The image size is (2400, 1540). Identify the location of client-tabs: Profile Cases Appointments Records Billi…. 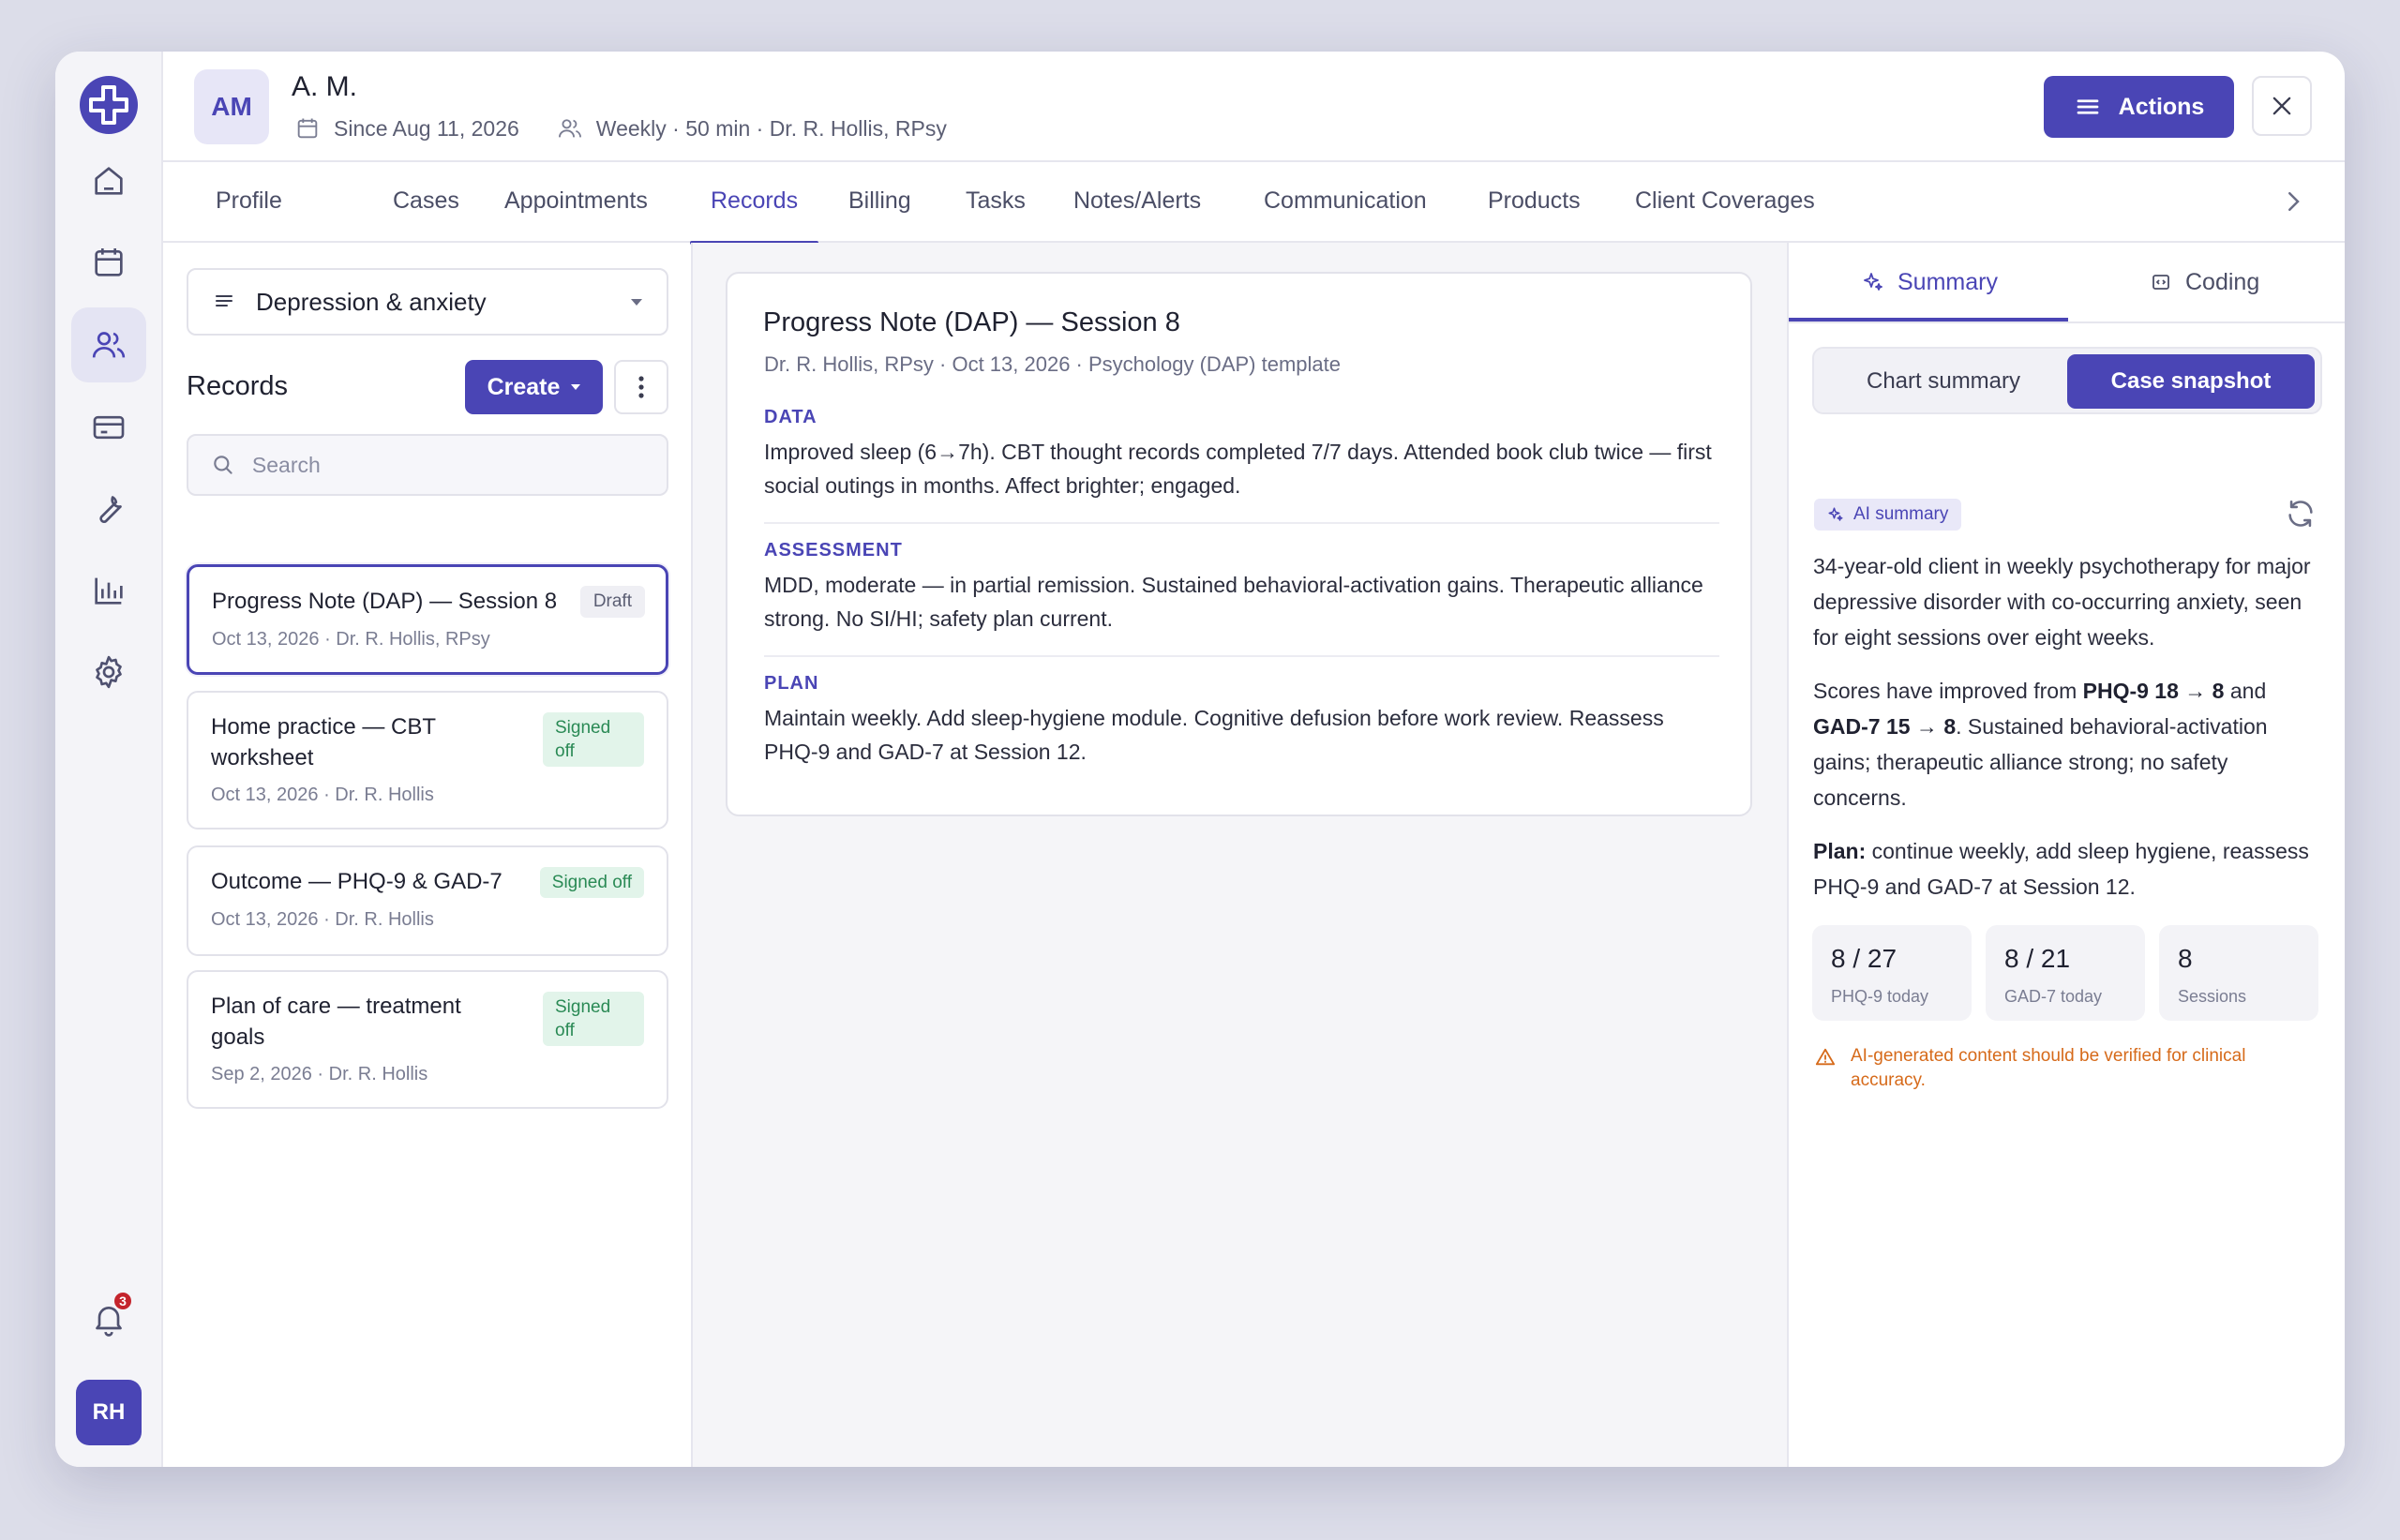
(1254, 203).